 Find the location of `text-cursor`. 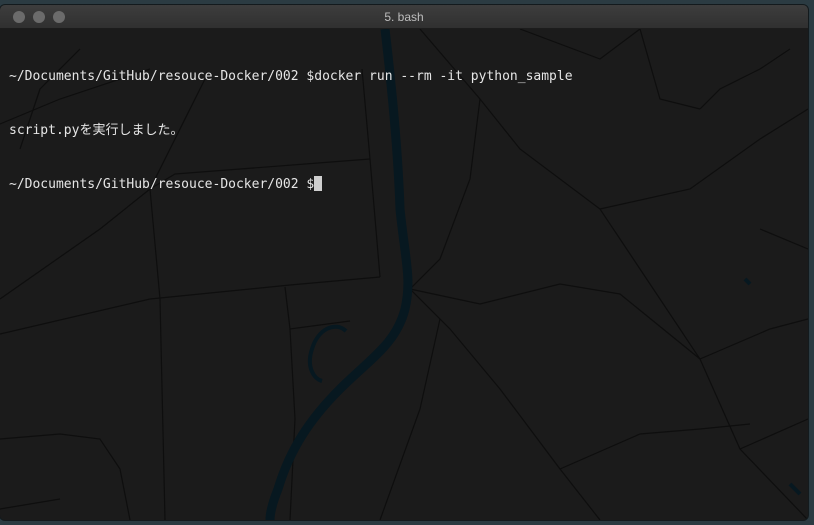

text-cursor is located at coordinates (318, 183).